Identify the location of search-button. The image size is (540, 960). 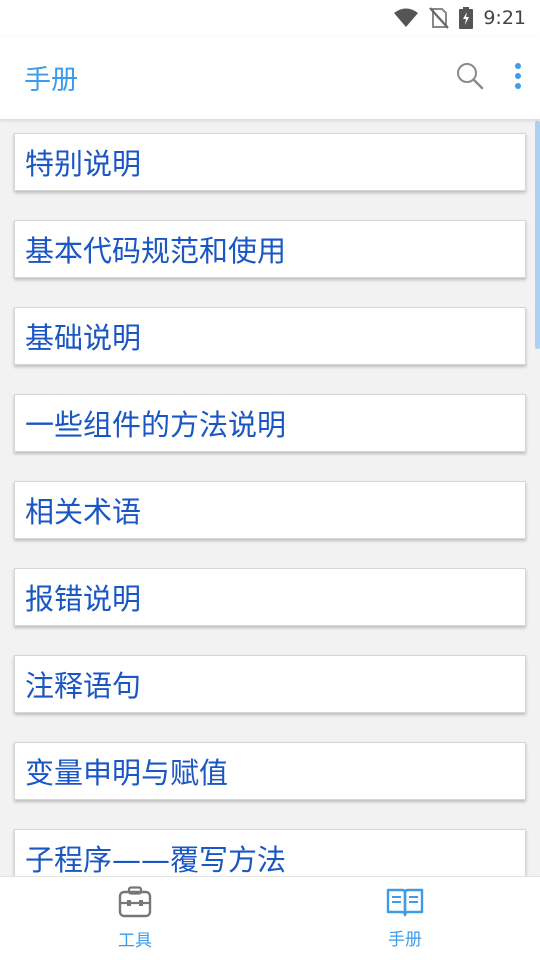
(470, 78).